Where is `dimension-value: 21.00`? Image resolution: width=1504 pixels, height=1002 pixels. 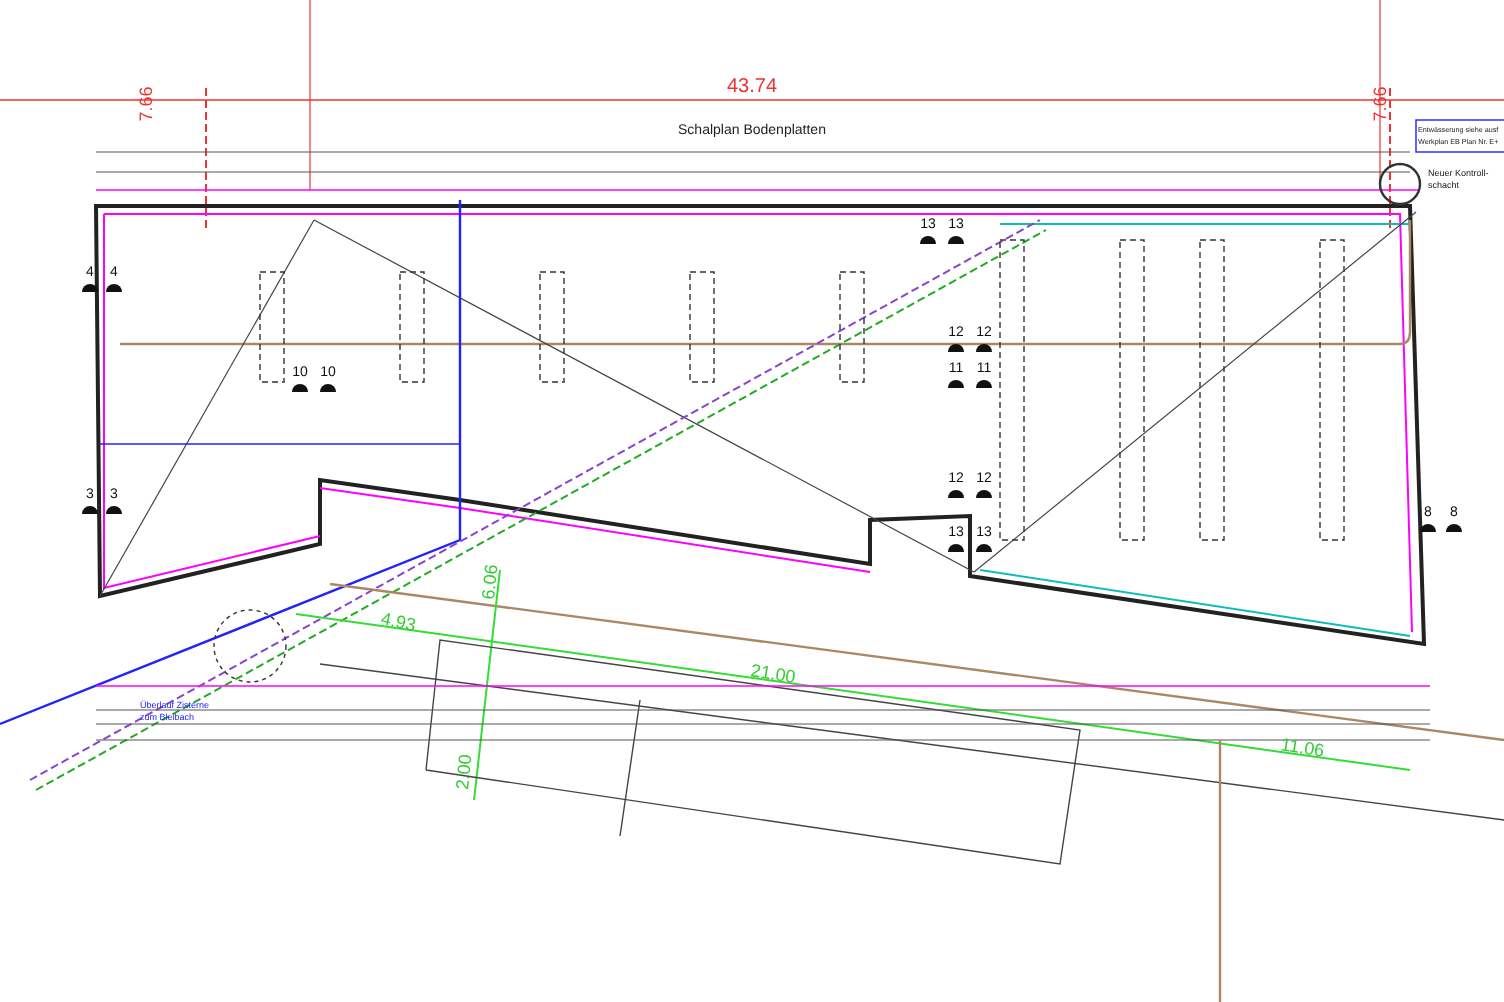 dimension-value: 21.00 is located at coordinates (773, 673).